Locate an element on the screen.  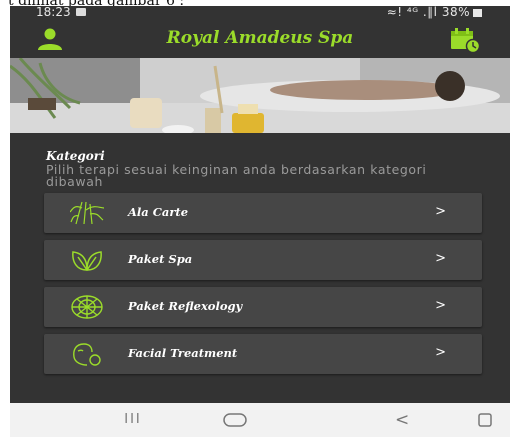
status-indicators: ≈! ⁴ᴳ .∥l 38% is located at coordinates (434, 13).